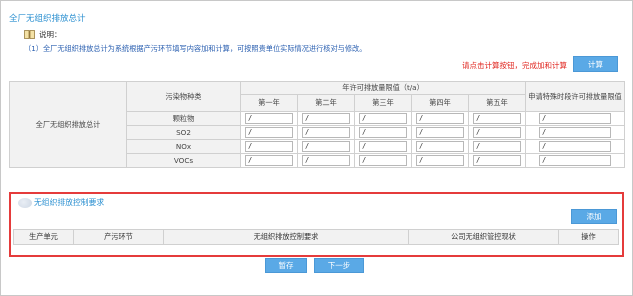 The width and height of the screenshot is (633, 296). What do you see at coordinates (29, 34) in the screenshot?
I see `book-icon` at bounding box center [29, 34].